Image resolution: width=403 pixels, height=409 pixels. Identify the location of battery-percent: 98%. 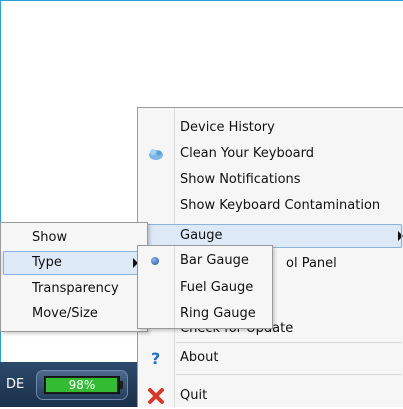
(82, 385).